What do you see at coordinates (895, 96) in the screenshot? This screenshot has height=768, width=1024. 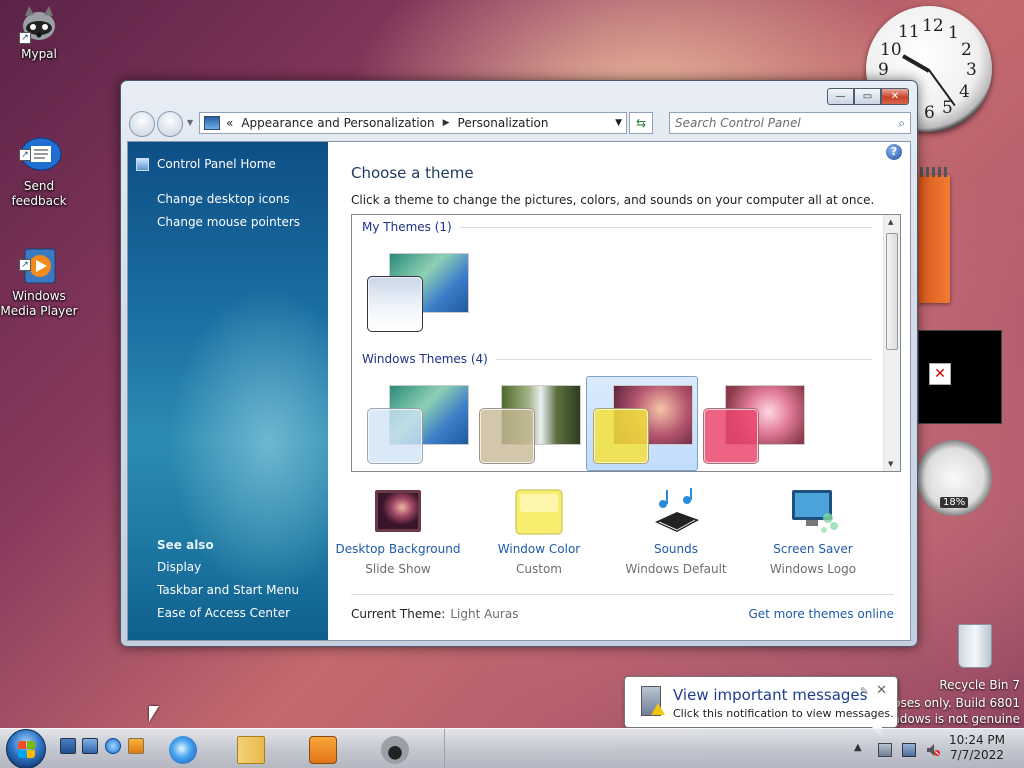 I see `close-button: ✕` at bounding box center [895, 96].